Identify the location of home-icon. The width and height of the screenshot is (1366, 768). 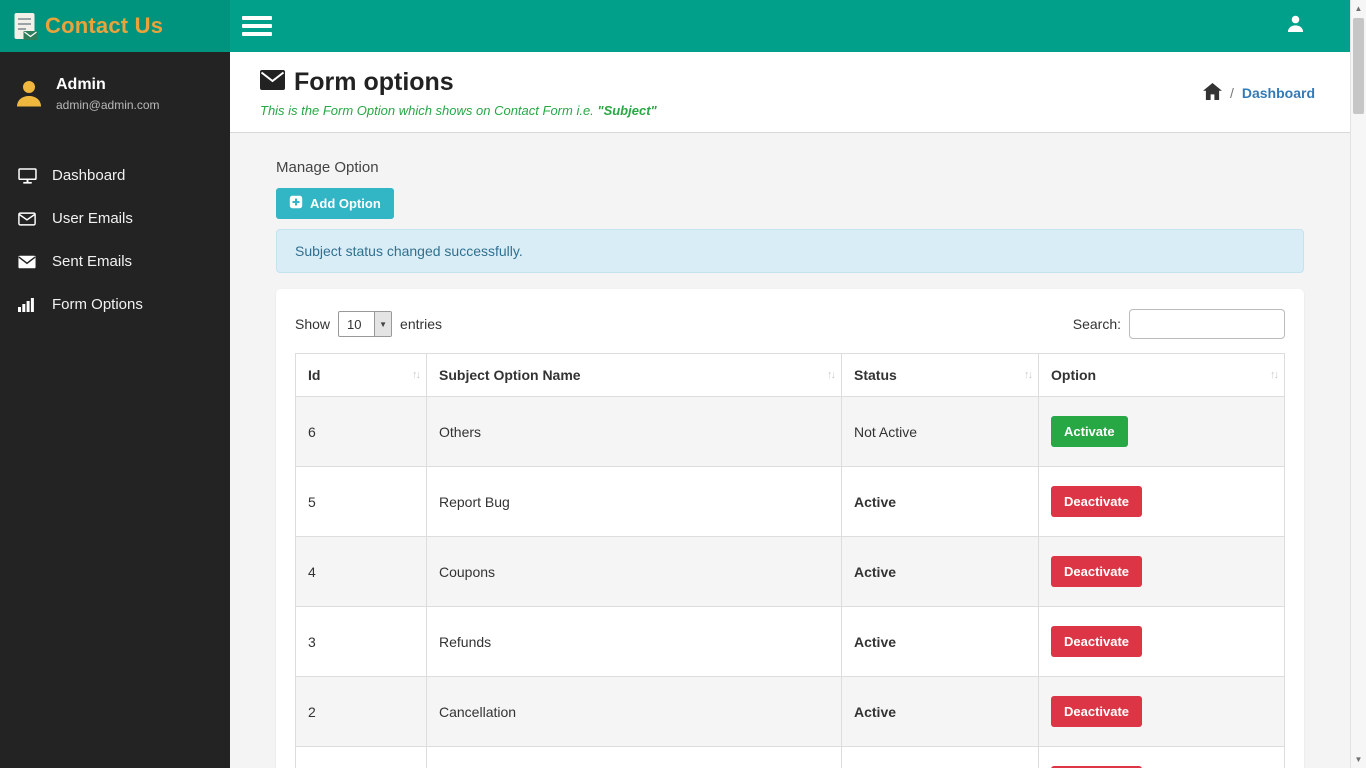
(1212, 93).